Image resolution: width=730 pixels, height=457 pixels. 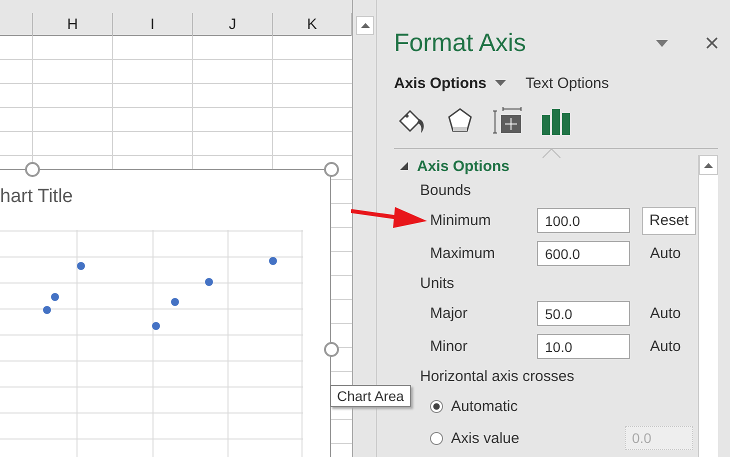 What do you see at coordinates (152, 24) in the screenshot?
I see `column-header: I` at bounding box center [152, 24].